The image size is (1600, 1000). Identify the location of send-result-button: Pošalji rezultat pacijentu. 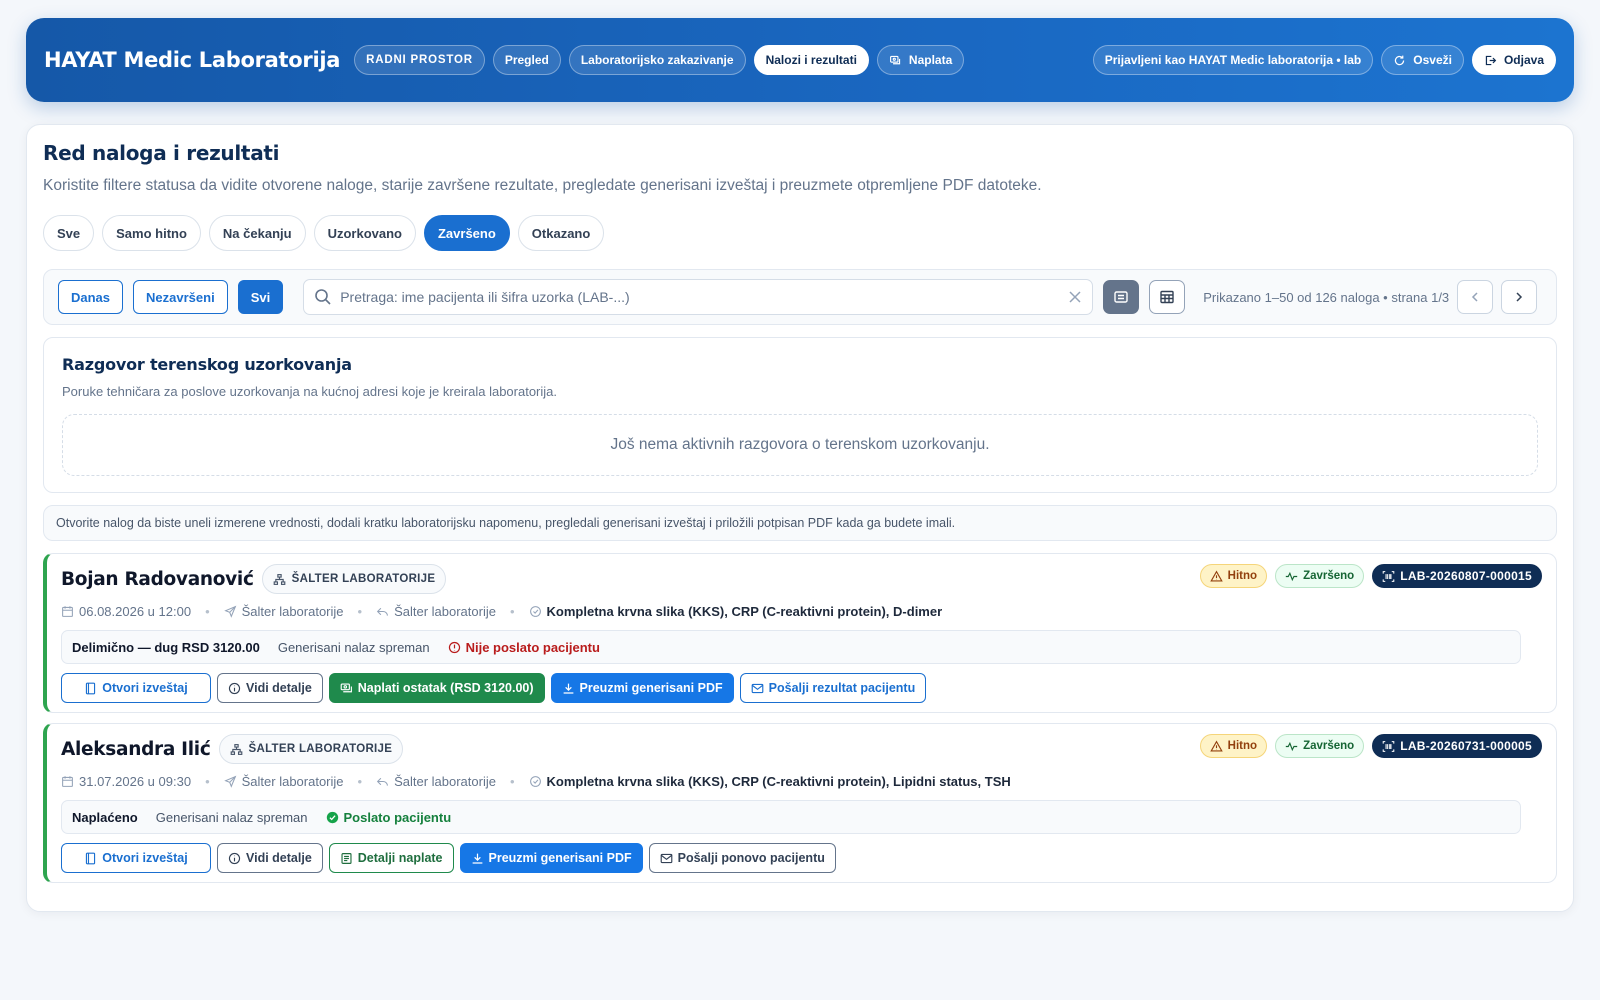
(833, 688).